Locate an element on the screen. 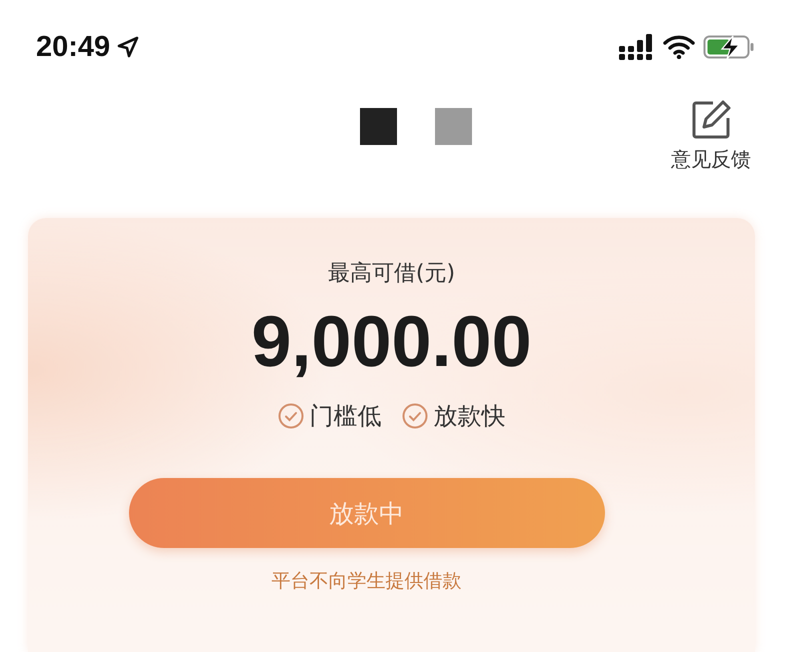 The height and width of the screenshot is (652, 791). status-time: 20:49 is located at coordinates (73, 47).